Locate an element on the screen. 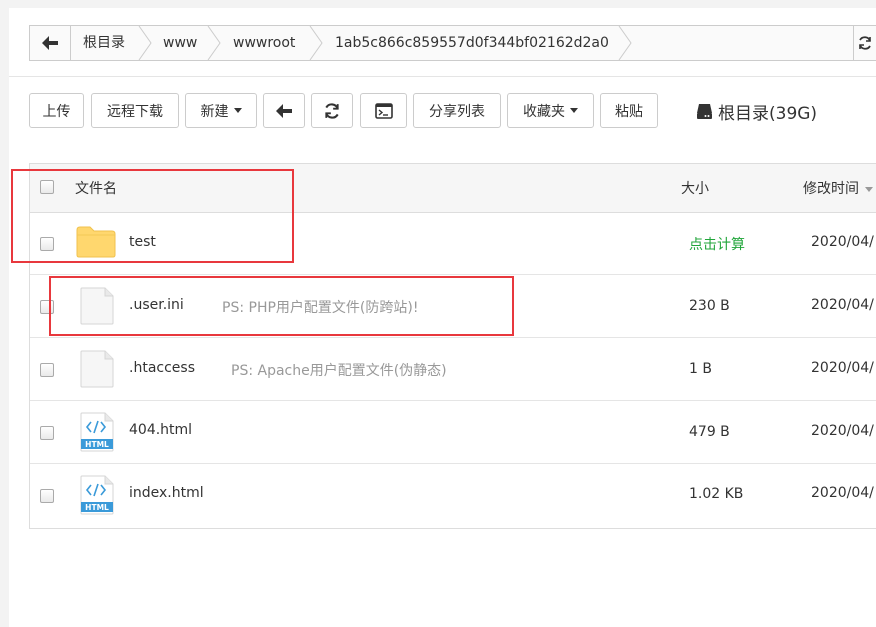 The width and height of the screenshot is (876, 627). paste-button: 粘贴 is located at coordinates (629, 110).